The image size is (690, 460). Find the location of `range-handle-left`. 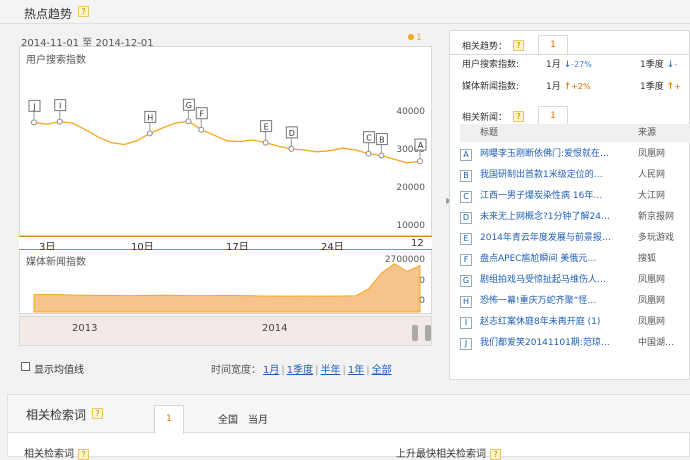

range-handle-left is located at coordinates (415, 333).